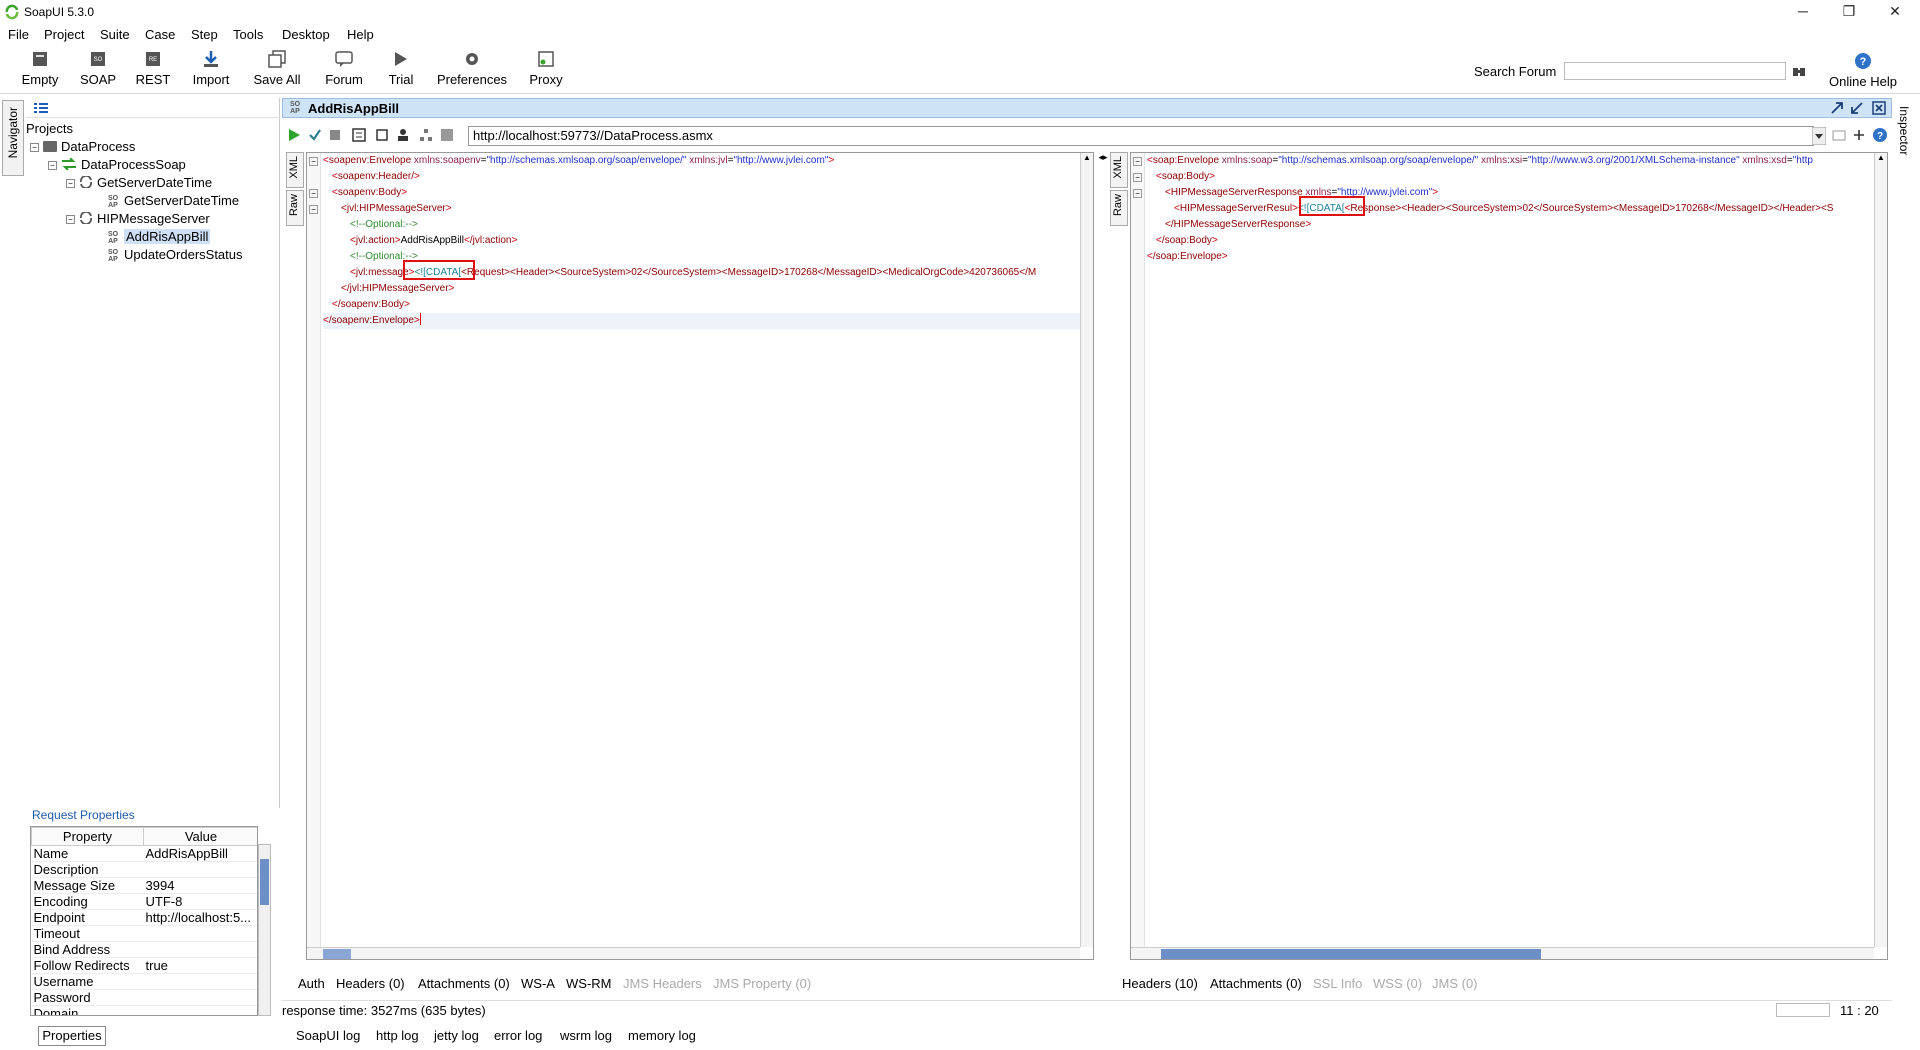  Describe the element at coordinates (200, 965) in the screenshot. I see `property-value: true` at that location.